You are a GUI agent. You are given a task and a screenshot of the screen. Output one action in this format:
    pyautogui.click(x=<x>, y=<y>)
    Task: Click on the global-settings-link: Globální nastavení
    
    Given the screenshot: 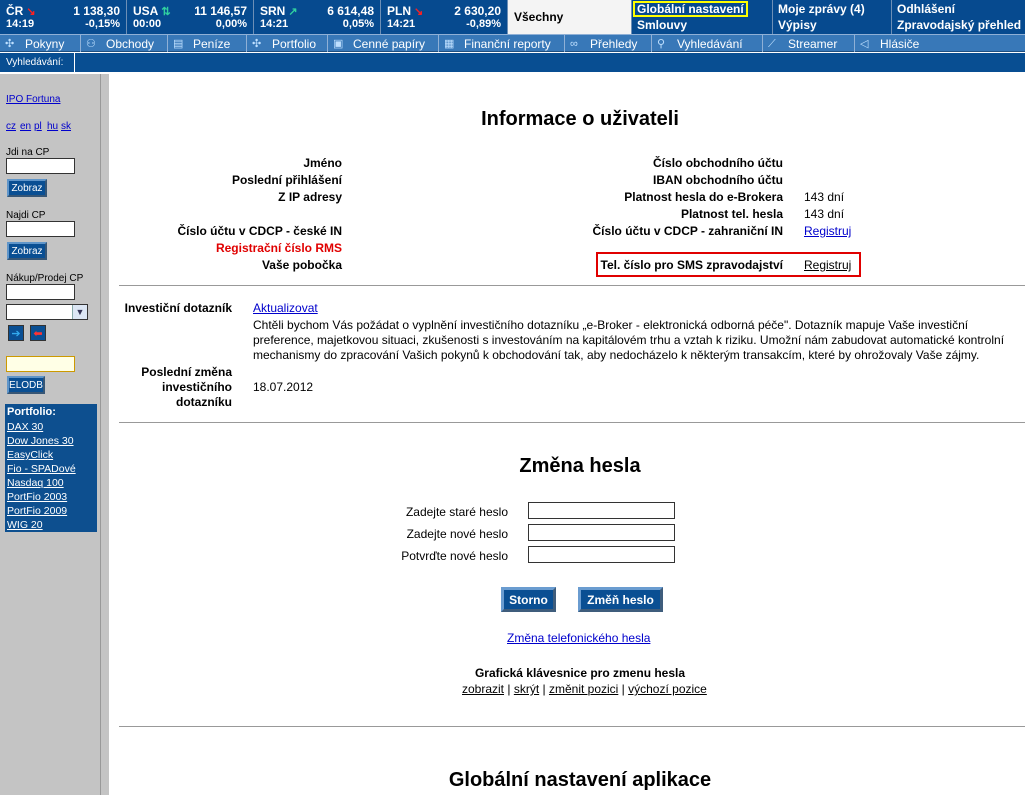 What is the action you would take?
    pyautogui.click(x=690, y=9)
    